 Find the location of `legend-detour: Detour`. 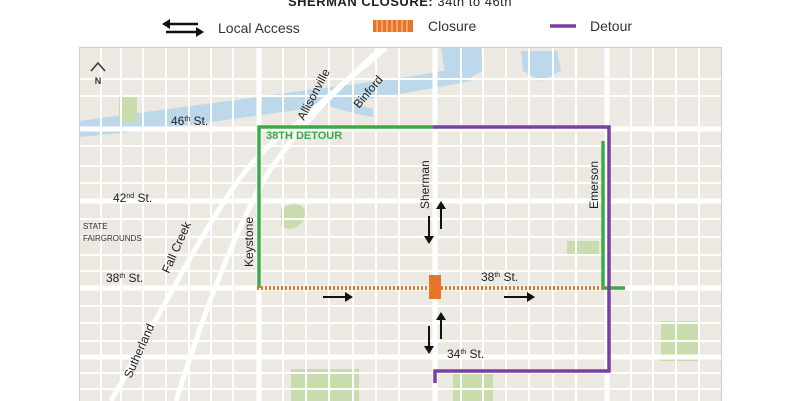

legend-detour: Detour is located at coordinates (590, 26).